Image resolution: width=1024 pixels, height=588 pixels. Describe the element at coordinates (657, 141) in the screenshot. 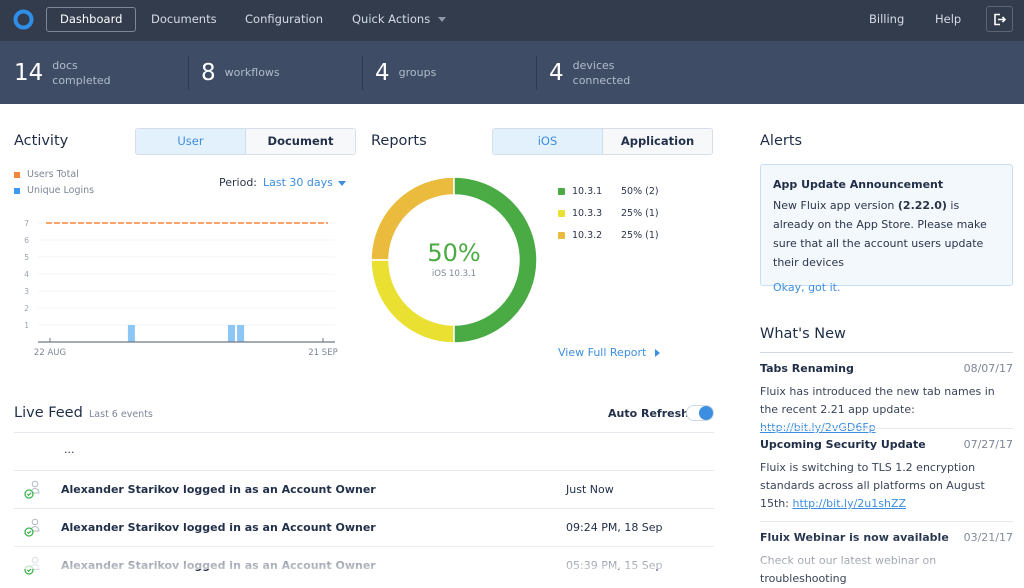

I see `tab-application: Application` at that location.